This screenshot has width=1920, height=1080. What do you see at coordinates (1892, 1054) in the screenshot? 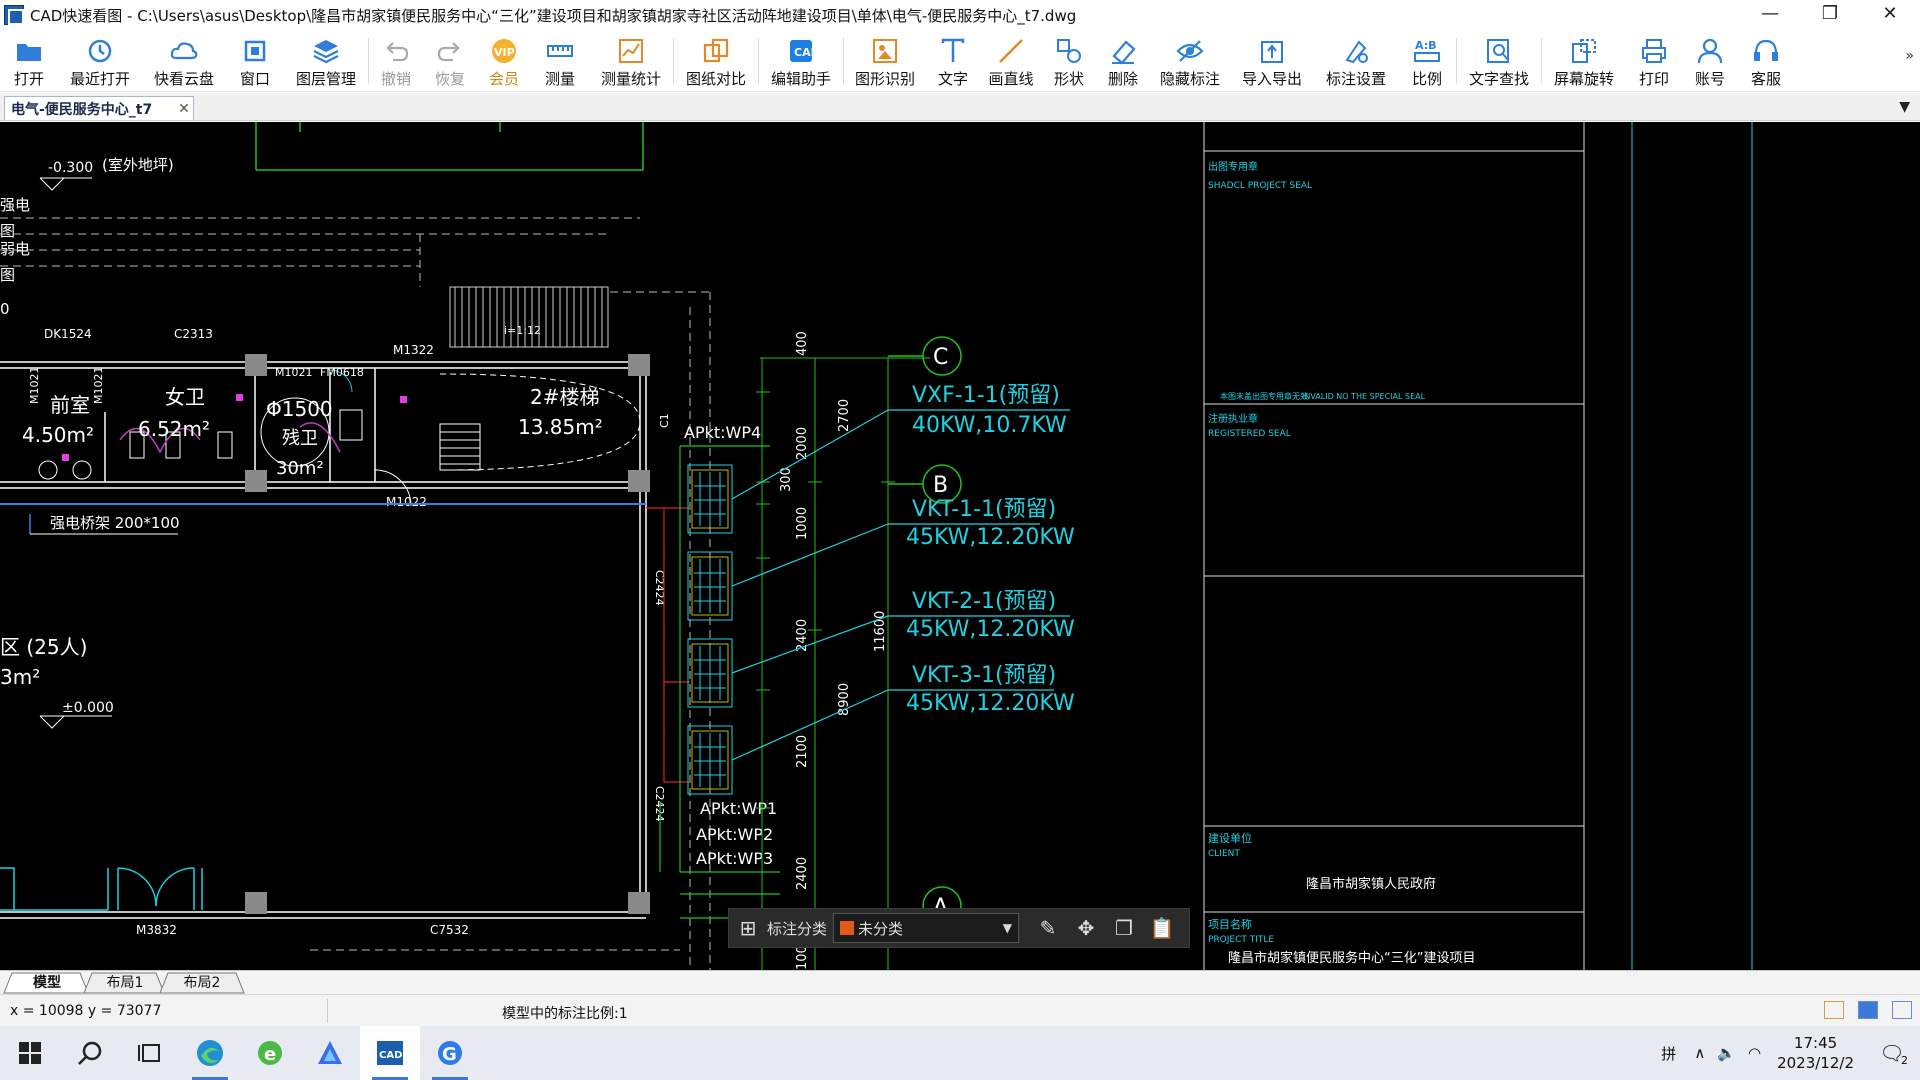
I see `notification-icon: 🗨 2` at bounding box center [1892, 1054].